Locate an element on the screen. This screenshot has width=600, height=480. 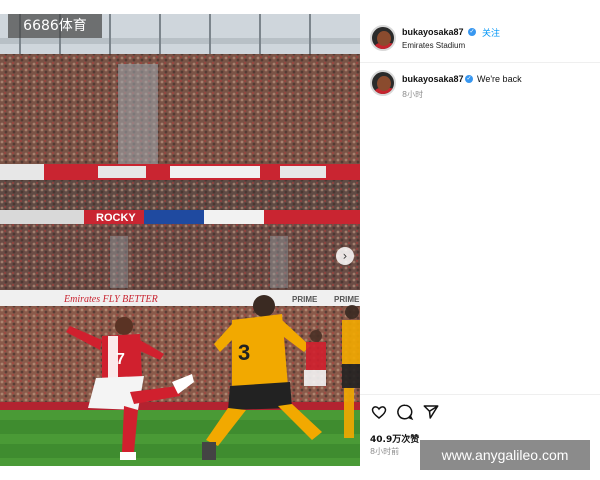
caption-avatar is located at coordinates (383, 83).